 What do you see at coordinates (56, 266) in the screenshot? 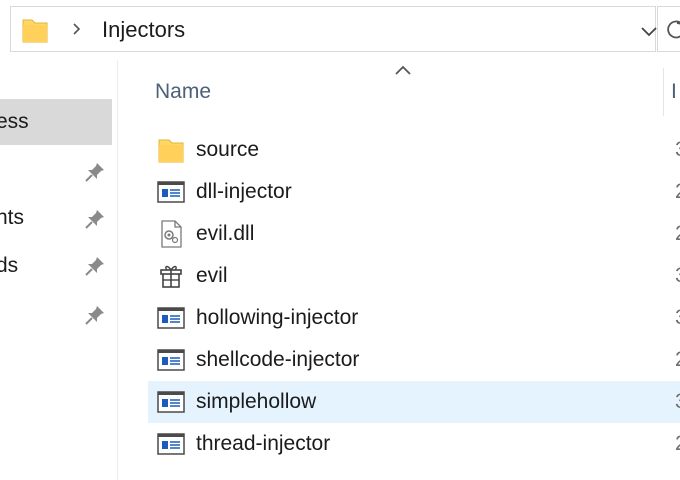
I see `nav-item-downloads: ds` at bounding box center [56, 266].